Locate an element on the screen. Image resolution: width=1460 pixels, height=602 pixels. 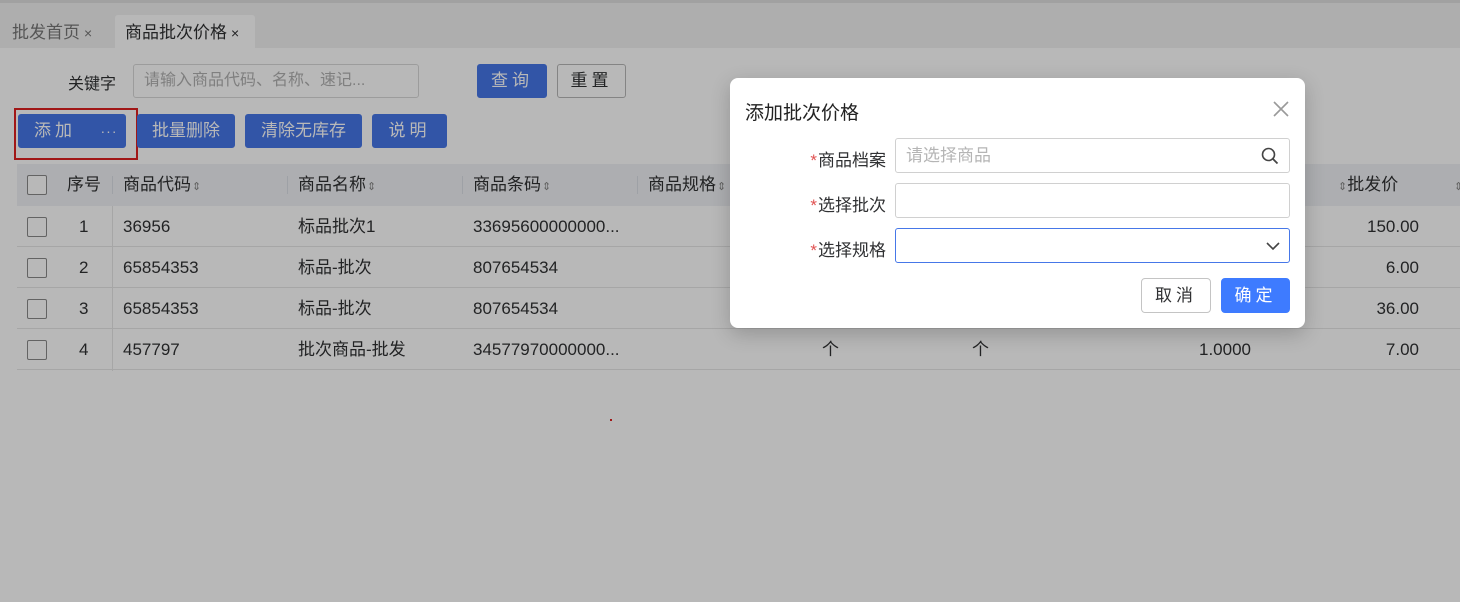
batch-field-label: *选择批次 is located at coordinates (838, 203).